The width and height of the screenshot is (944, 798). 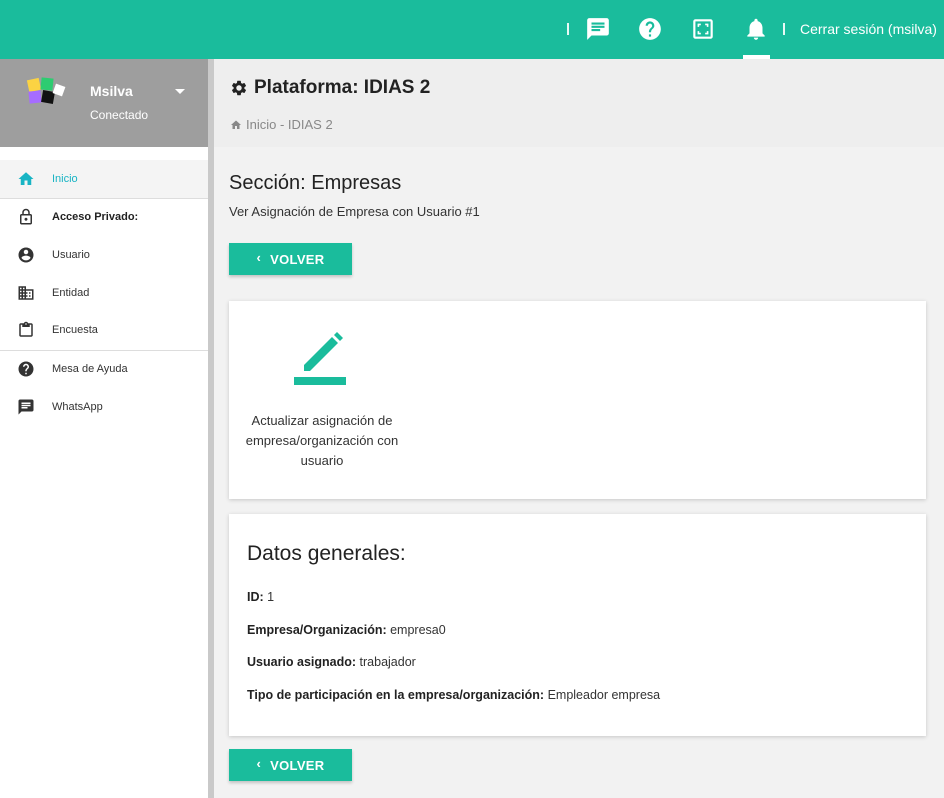 What do you see at coordinates (418, 630) in the screenshot?
I see `field-value: empresa0` at bounding box center [418, 630].